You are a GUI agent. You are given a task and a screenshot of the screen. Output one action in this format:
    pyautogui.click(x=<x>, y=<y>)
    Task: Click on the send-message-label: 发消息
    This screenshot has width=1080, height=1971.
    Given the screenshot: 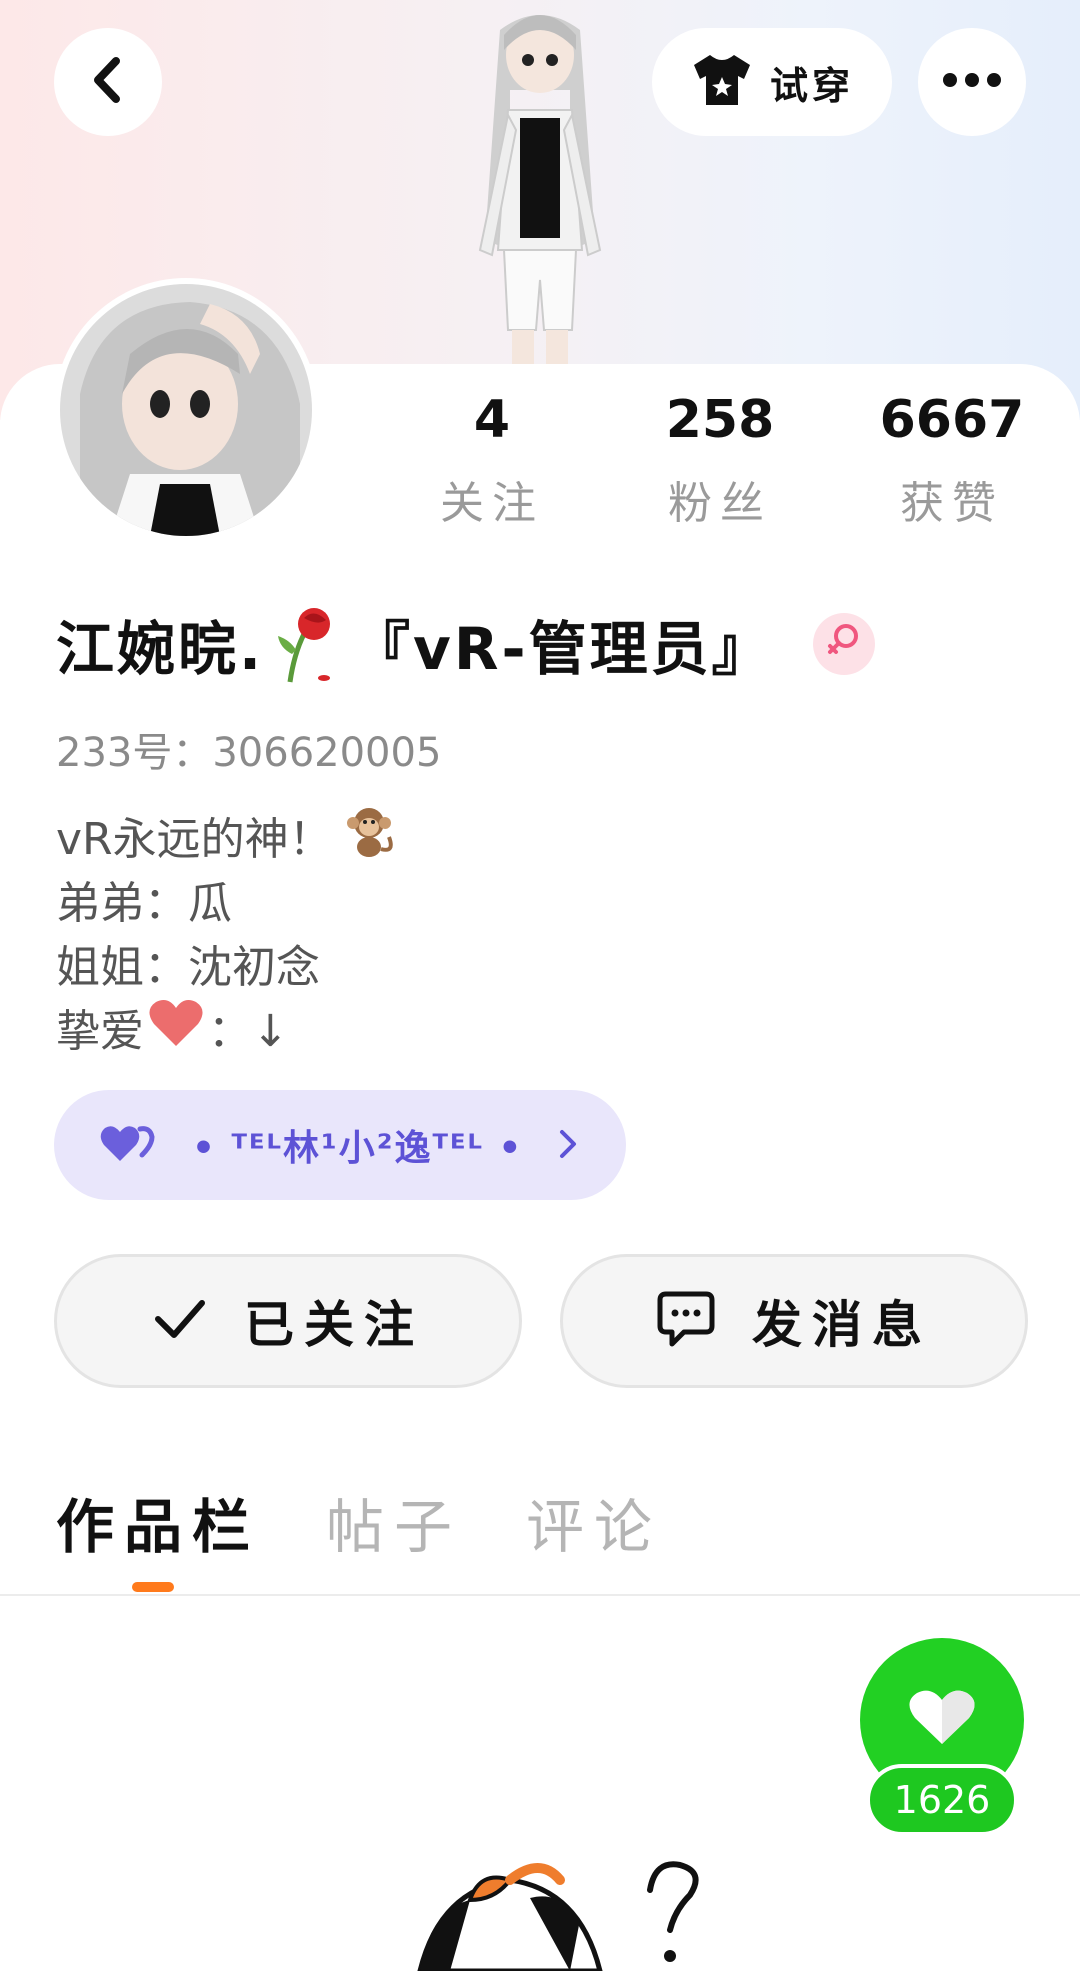 What is the action you would take?
    pyautogui.click(x=842, y=1325)
    